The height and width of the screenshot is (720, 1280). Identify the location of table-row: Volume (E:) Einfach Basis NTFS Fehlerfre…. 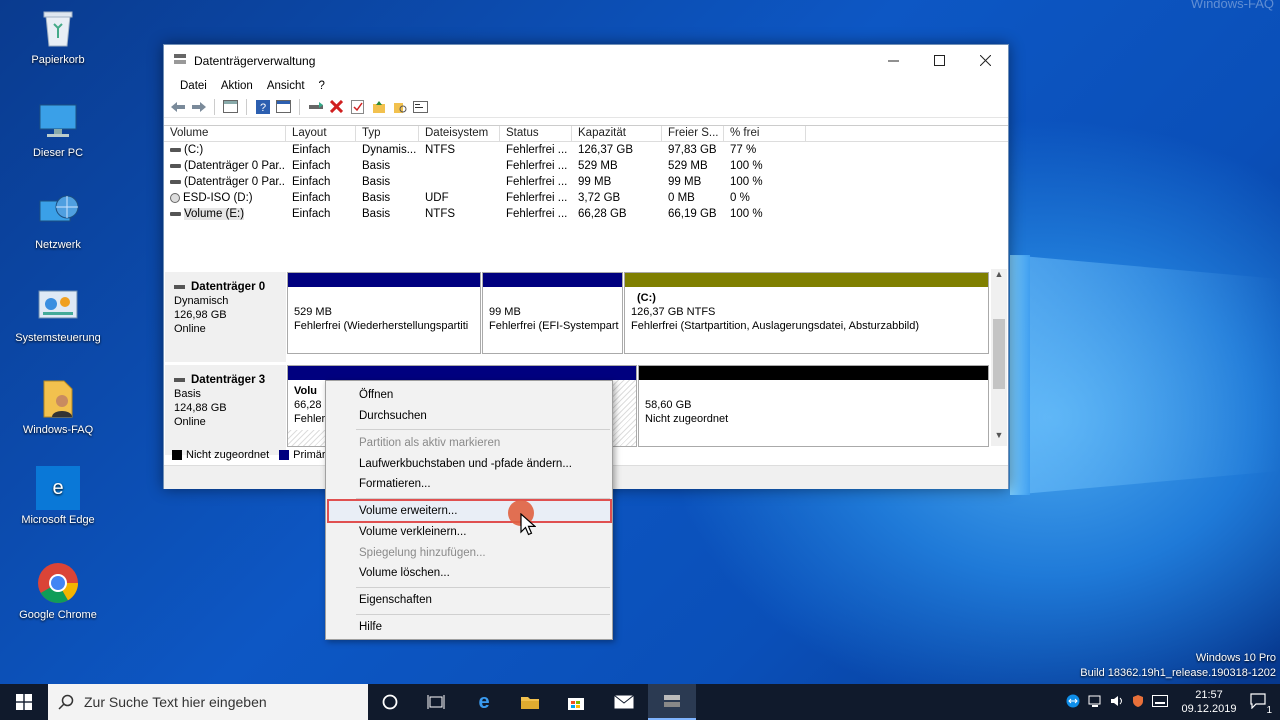
(586, 214).